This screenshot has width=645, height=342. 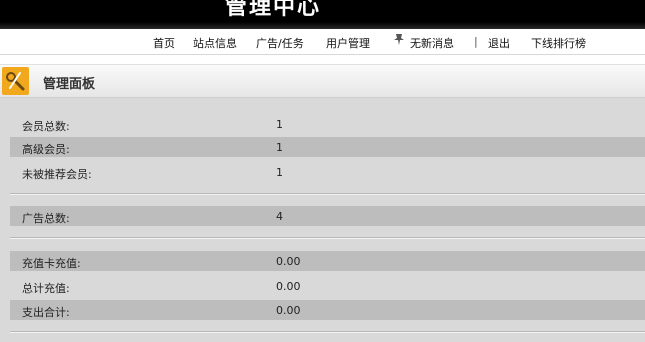 I want to click on nav-user-manage-link: 用户管理, so click(x=348, y=43).